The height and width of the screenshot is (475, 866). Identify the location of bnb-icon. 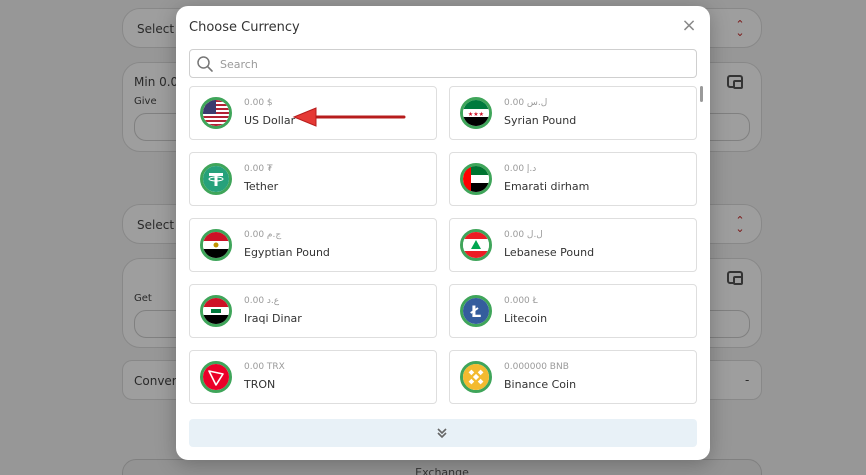
(476, 377).